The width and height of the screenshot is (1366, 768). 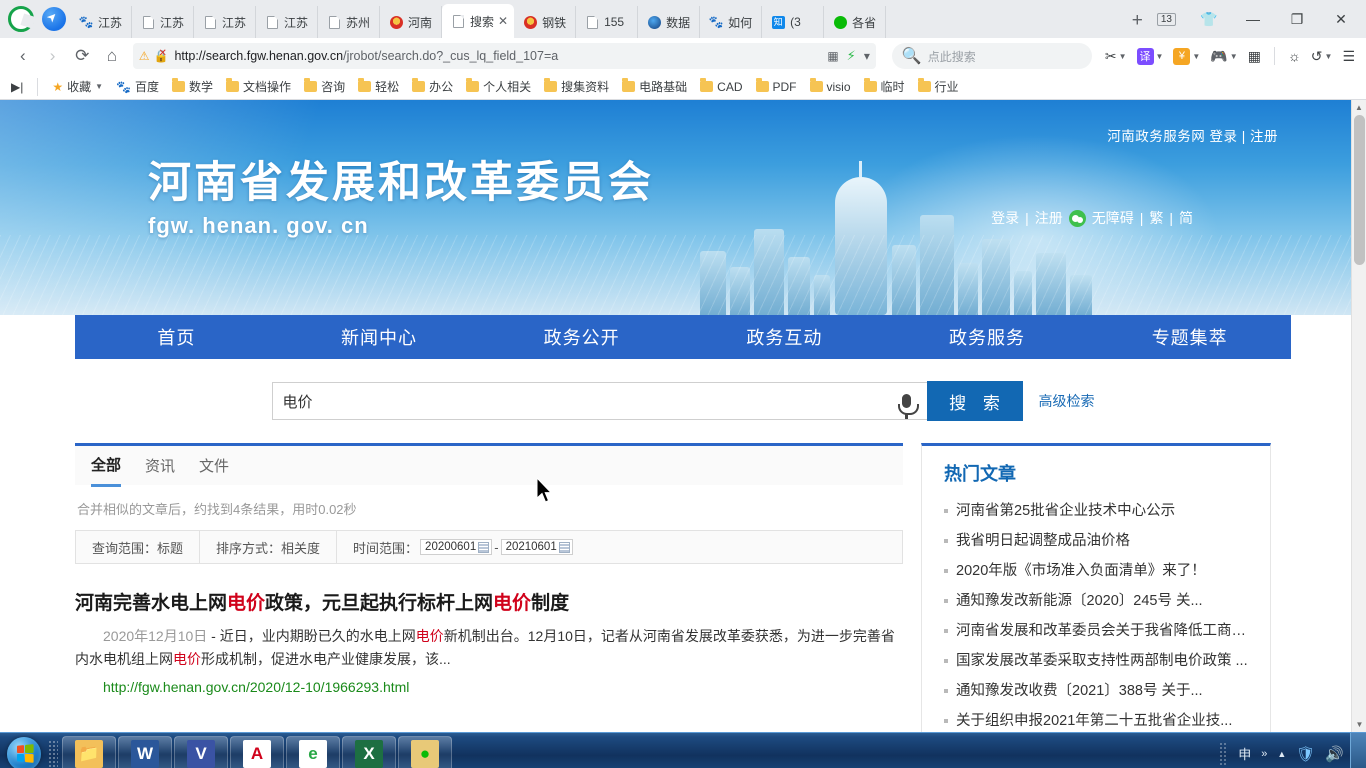 What do you see at coordinates (1098, 571) in the screenshot?
I see `hot-article-item: 2020年版《市场准入负面清单》来了！` at bounding box center [1098, 571].